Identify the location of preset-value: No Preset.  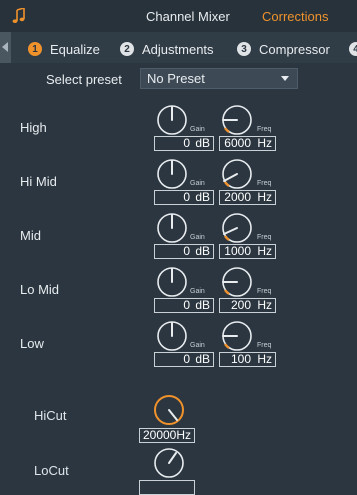
(176, 78).